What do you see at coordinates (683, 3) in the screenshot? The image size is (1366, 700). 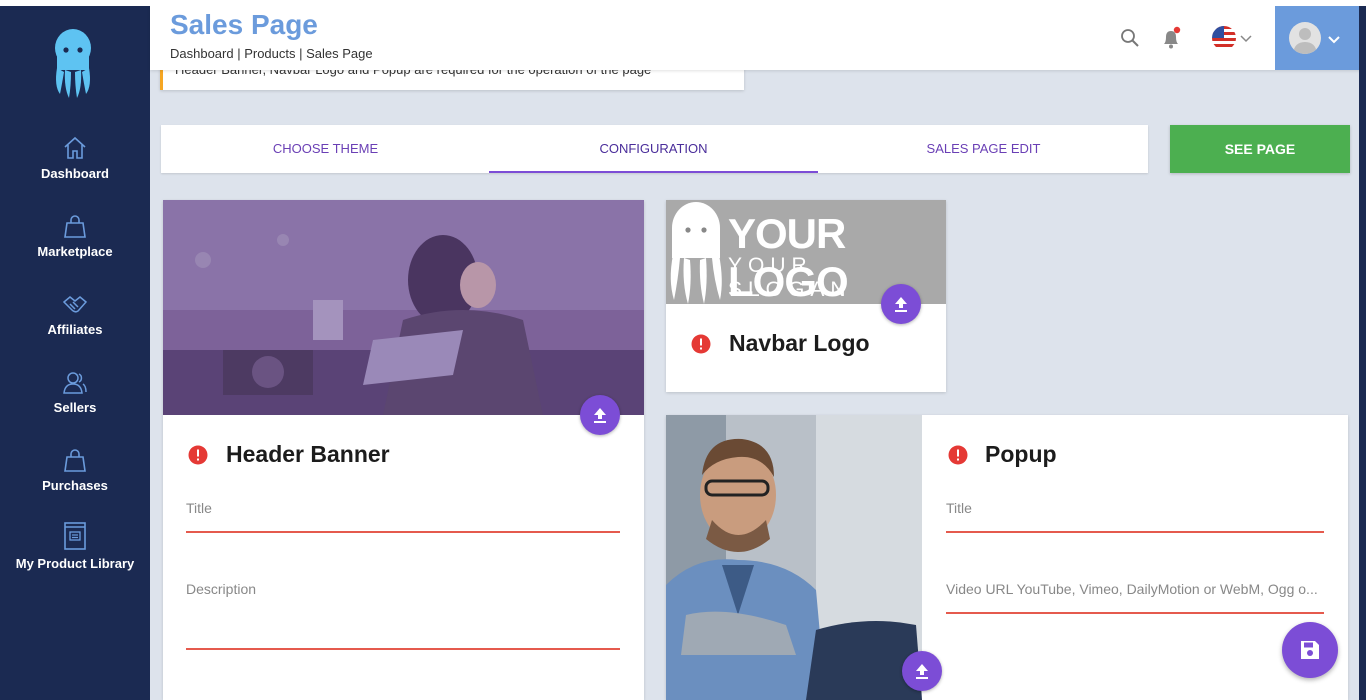 I see `window-top-edge` at bounding box center [683, 3].